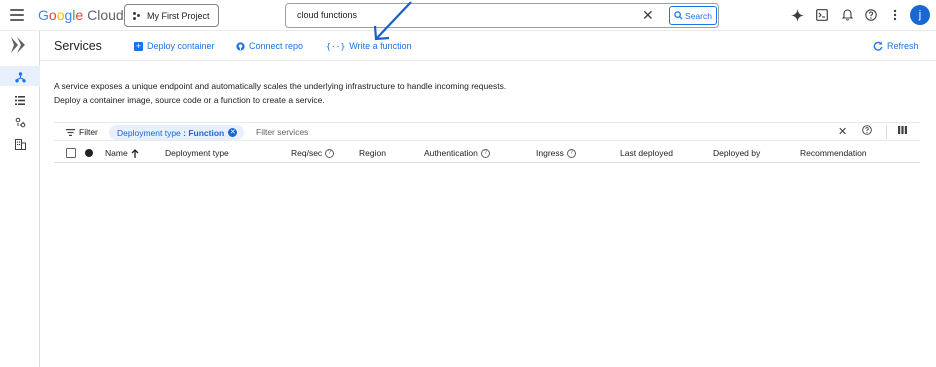 This screenshot has height=367, width=936. I want to click on help-icon, so click(871, 15).